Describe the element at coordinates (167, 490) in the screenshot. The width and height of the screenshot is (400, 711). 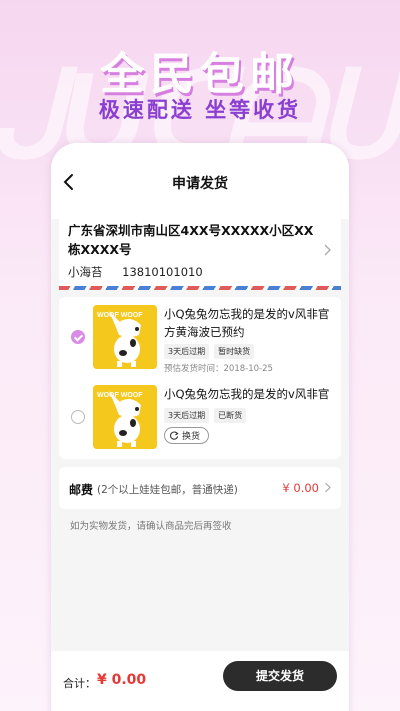
I see `shipping-note: (2个以上娃娃包邮，普通快递)` at that location.